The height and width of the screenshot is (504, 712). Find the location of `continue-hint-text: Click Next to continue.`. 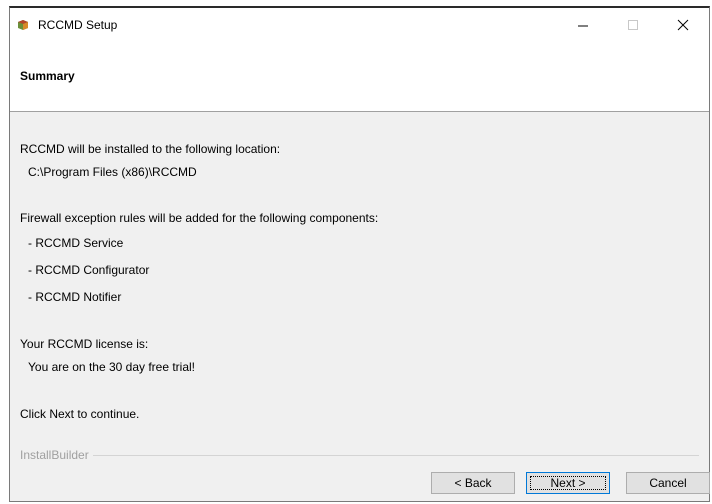

continue-hint-text: Click Next to continue. is located at coordinates (80, 414).